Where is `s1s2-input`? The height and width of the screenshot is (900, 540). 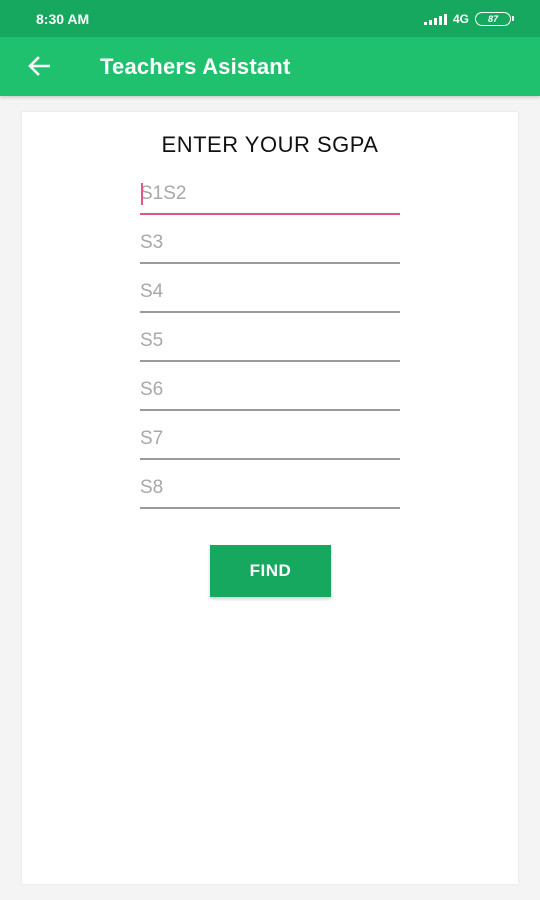
s1s2-input is located at coordinates (270, 195).